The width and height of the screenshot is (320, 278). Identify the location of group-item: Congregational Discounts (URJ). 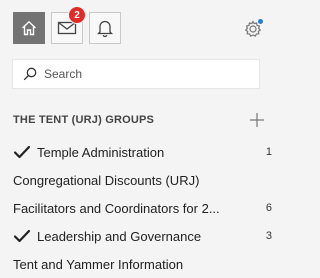
(136, 180).